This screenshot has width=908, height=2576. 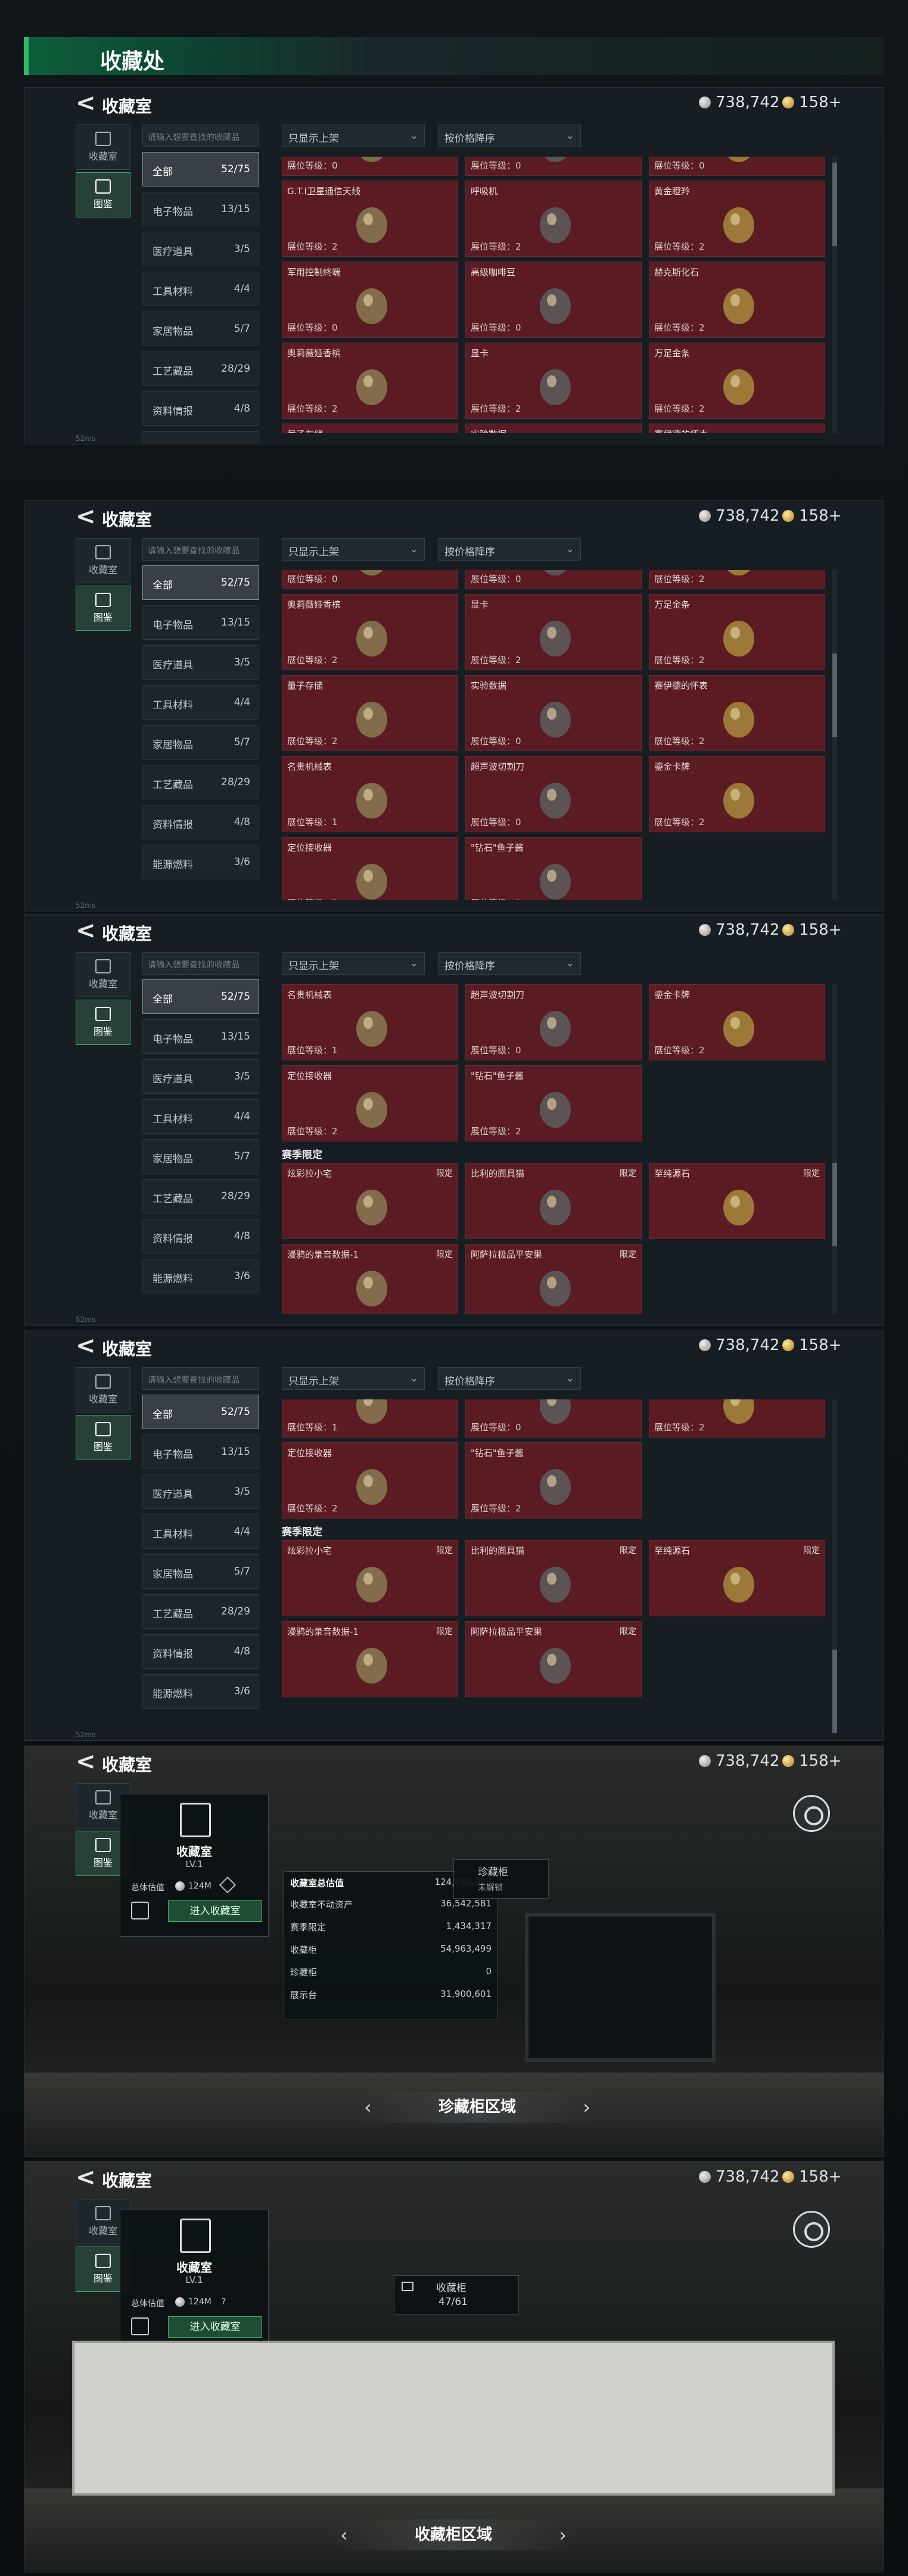 I want to click on collection-item-card: 黄金瞪羚 展位等级：2, so click(x=737, y=219).